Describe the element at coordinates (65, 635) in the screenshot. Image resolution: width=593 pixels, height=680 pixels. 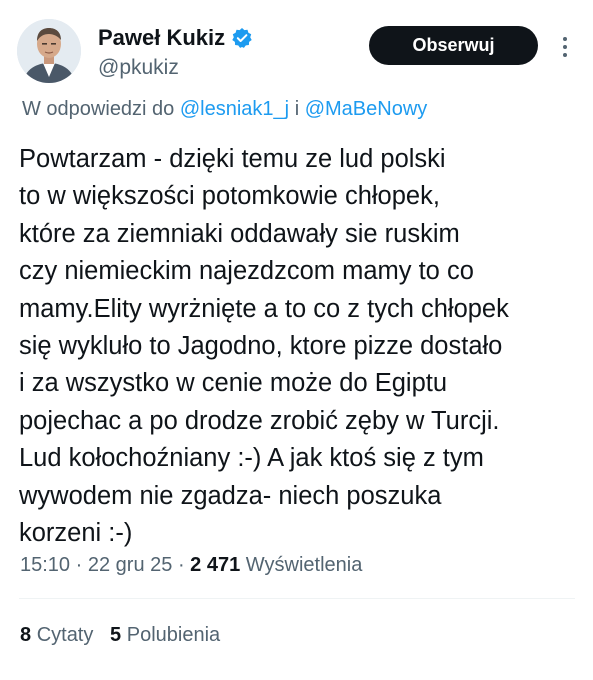
I see `quotes-label: Cytaty` at that location.